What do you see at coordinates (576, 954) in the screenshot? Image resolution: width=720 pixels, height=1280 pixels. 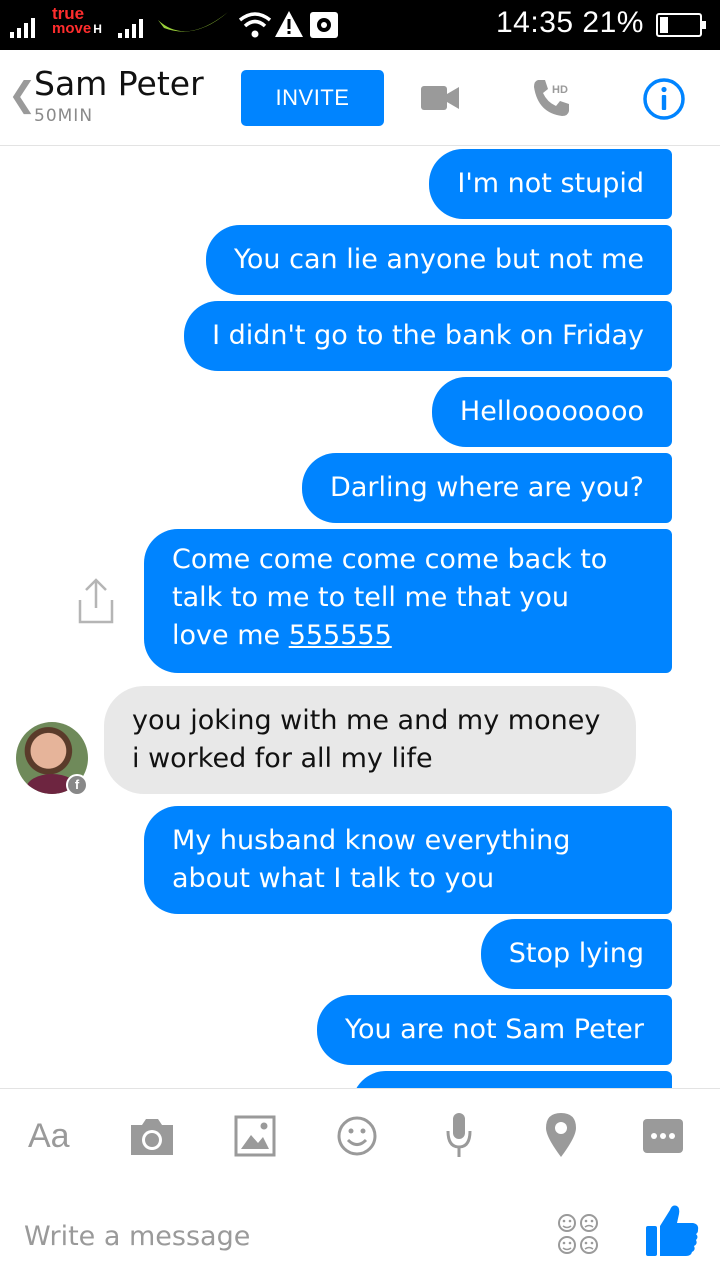 I see `message-bubble-outgoing: Stop lying` at bounding box center [576, 954].